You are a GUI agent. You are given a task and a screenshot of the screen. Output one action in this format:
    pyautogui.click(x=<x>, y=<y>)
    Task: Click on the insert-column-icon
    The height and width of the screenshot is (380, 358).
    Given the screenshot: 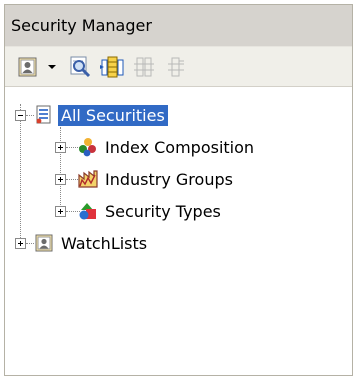 What is the action you would take?
    pyautogui.click(x=112, y=66)
    